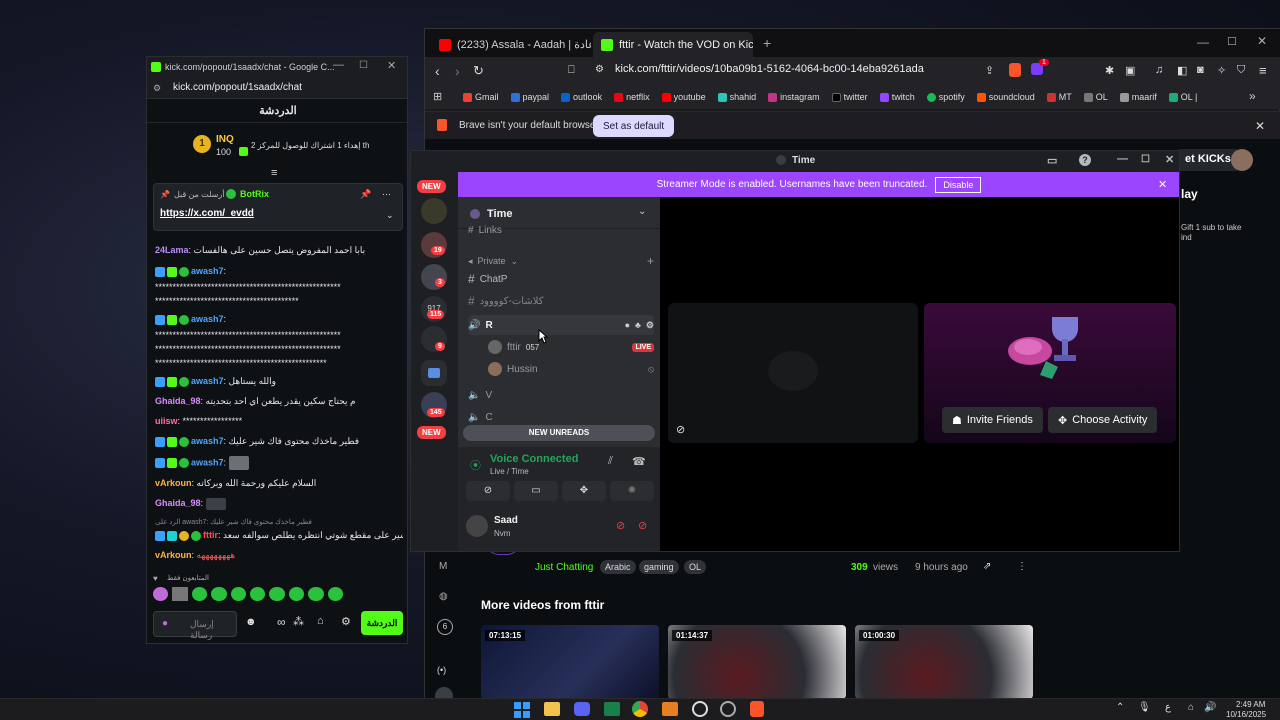  I want to click on bookmark-icon: ⎕, so click(571, 70).